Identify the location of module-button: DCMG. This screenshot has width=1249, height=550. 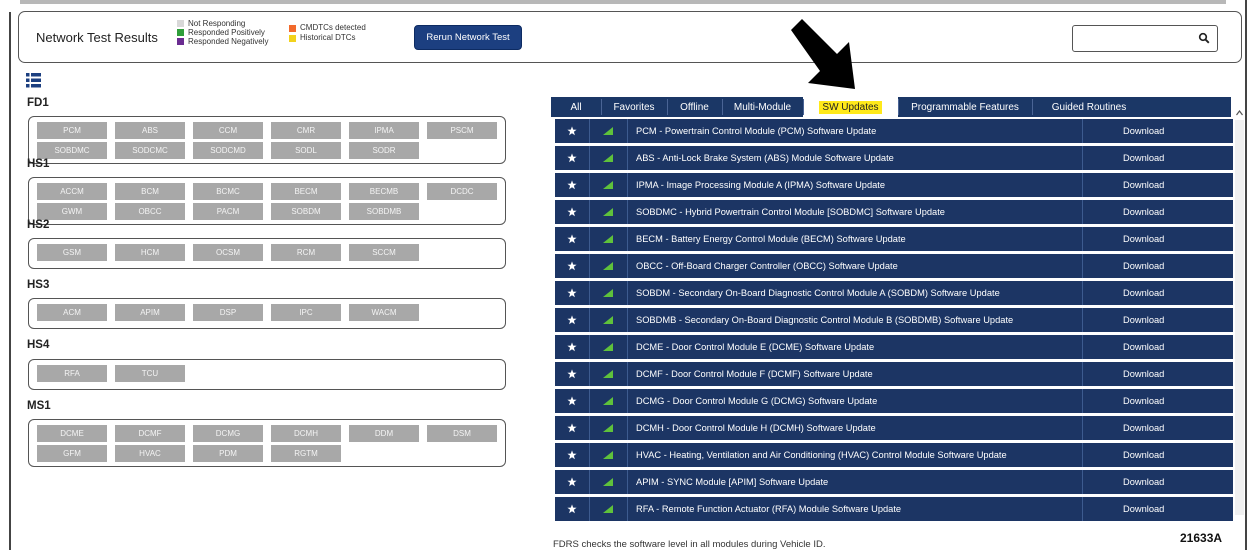
(228, 433).